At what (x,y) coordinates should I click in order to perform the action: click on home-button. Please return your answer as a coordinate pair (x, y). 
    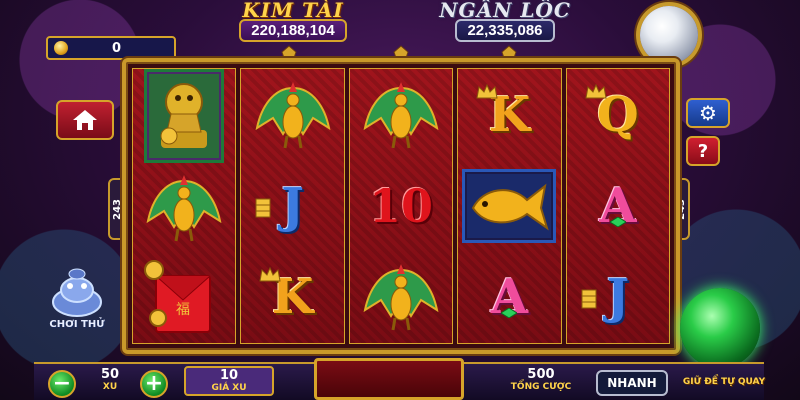
    Looking at the image, I should click on (85, 120).